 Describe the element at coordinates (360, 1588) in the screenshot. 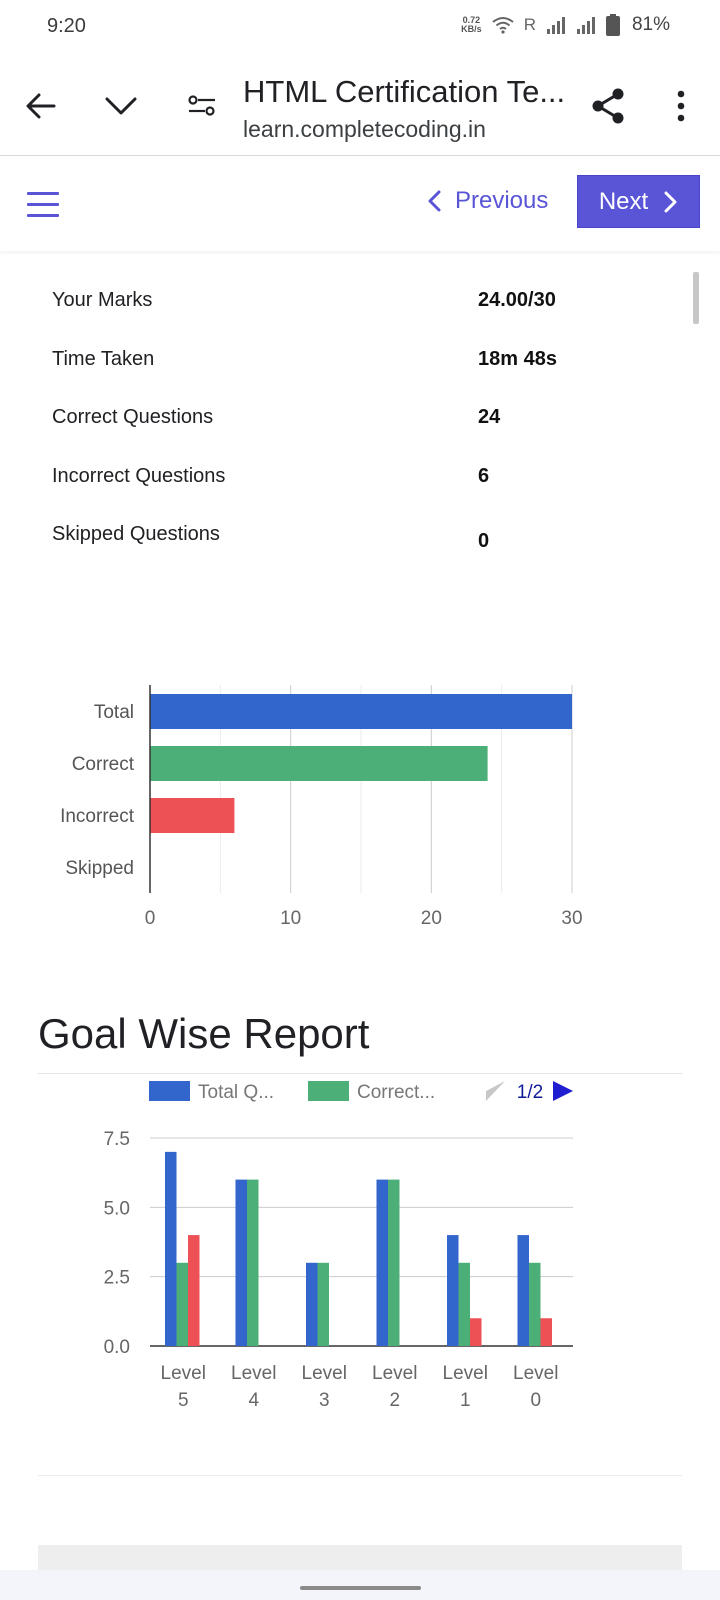

I see `gesture-handle` at that location.